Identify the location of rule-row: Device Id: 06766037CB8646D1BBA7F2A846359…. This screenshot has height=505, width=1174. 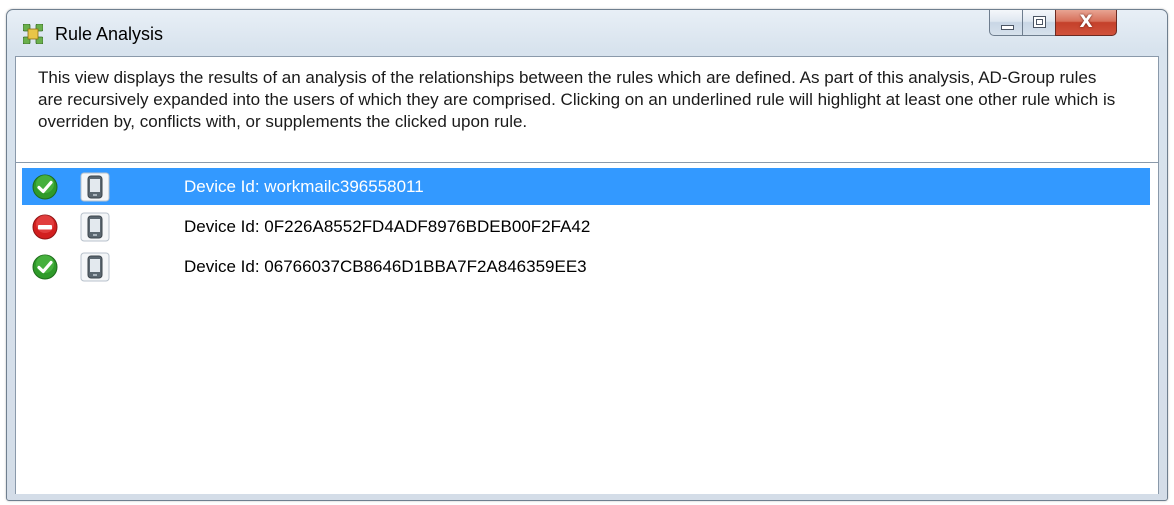
(586, 266).